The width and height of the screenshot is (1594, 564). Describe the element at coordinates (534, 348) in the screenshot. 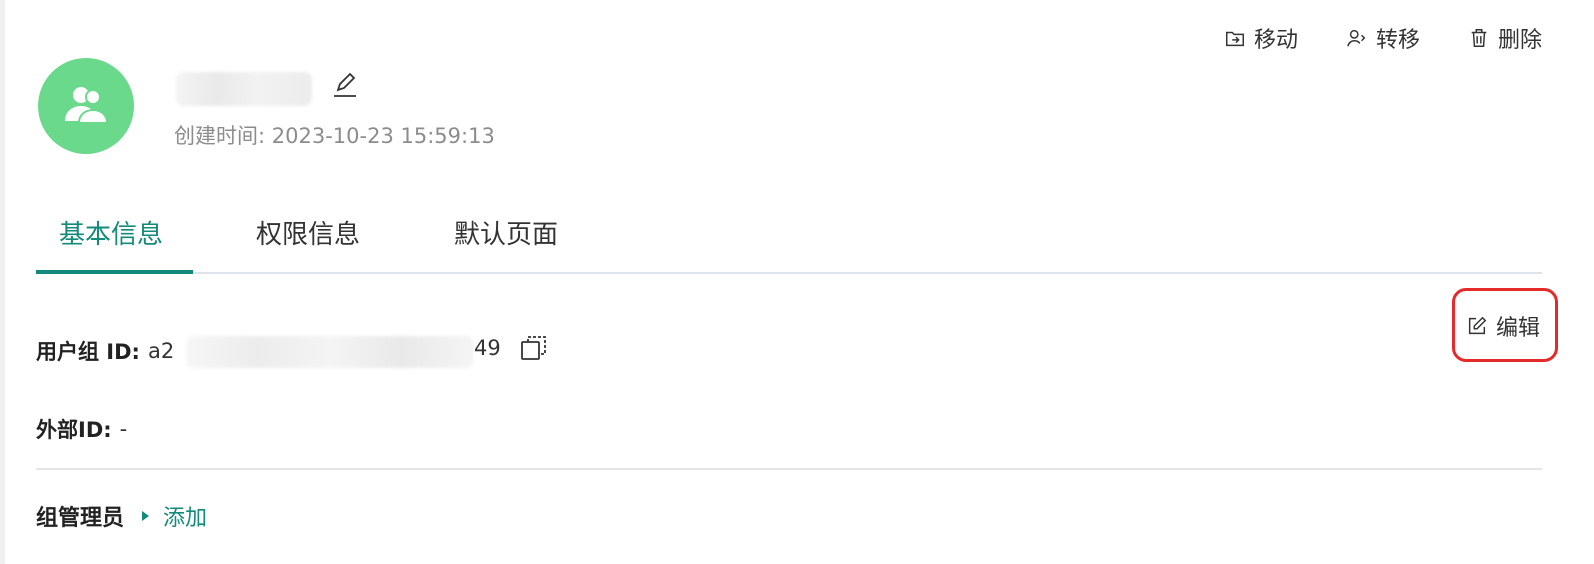

I see `copy-icon` at that location.